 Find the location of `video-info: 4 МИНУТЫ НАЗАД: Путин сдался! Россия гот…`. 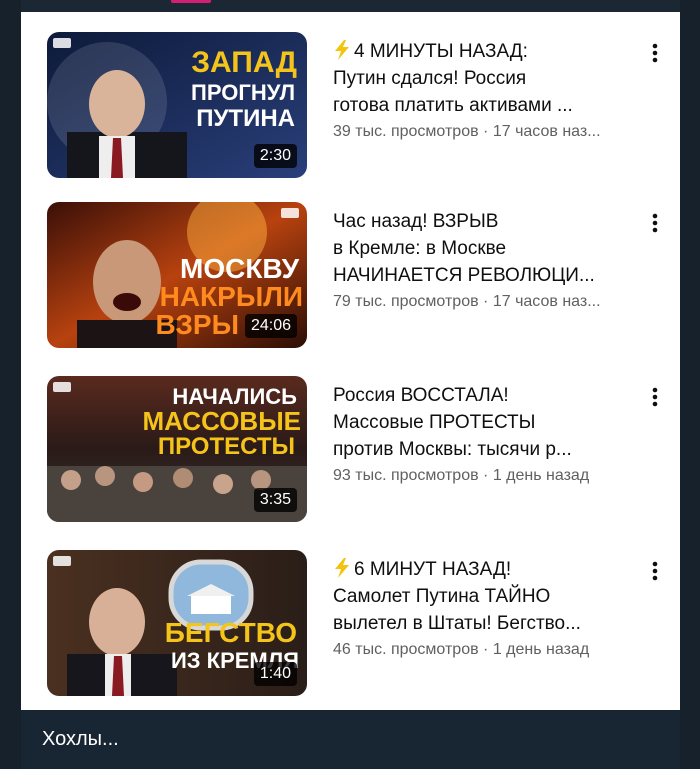

video-info: 4 МИНУТЫ НАЗАД: Путин сдался! Россия гот… is located at coordinates (483, 90).